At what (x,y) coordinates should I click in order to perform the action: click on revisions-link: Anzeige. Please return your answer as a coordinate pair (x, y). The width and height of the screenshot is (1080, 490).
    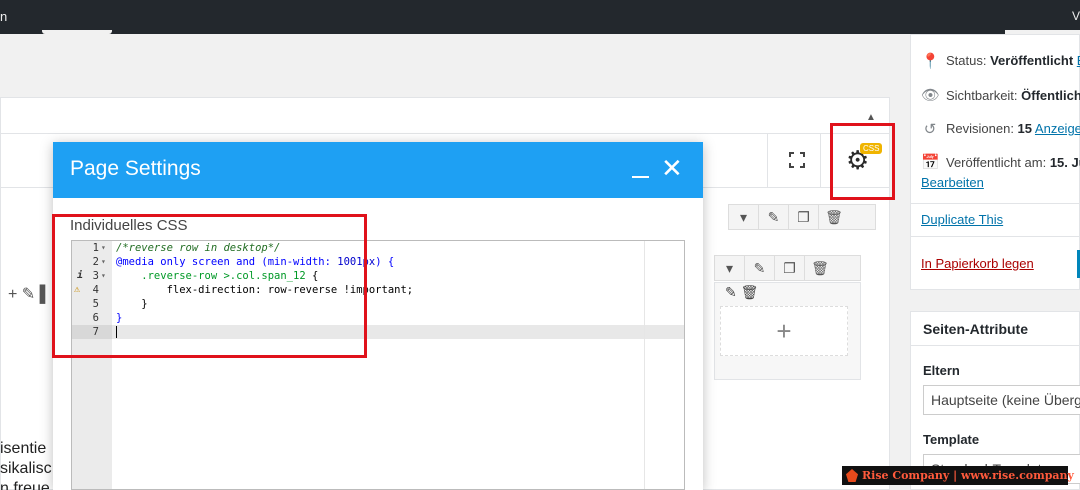
    Looking at the image, I should click on (1057, 128).